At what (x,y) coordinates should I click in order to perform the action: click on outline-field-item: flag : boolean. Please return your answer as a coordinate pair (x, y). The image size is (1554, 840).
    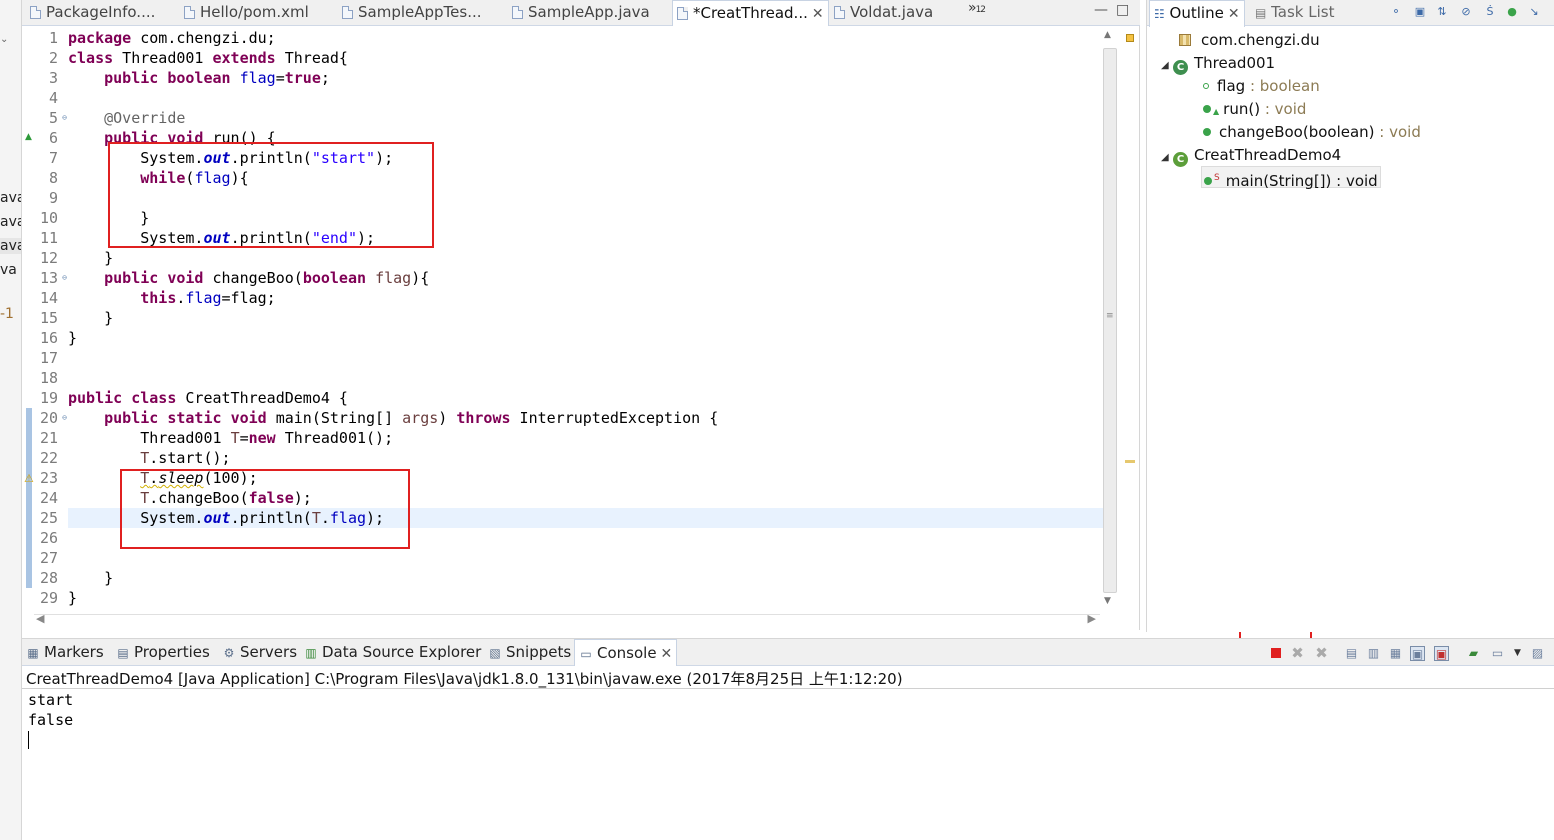
    Looking at the image, I should click on (1259, 86).